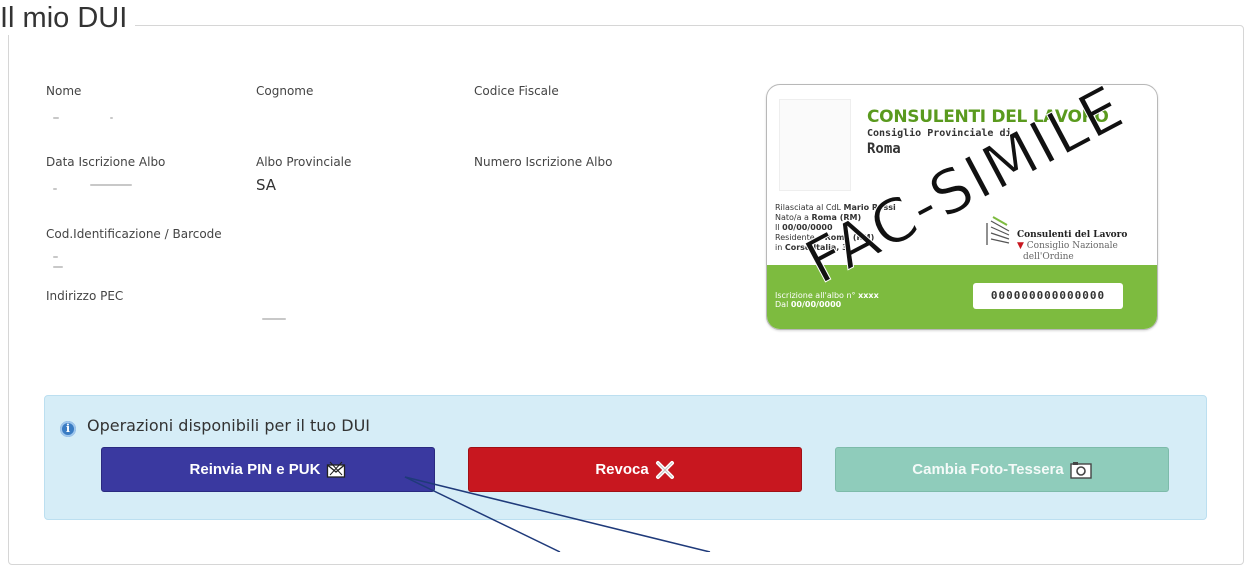 The image size is (1245, 565). What do you see at coordinates (815, 145) in the screenshot?
I see `card-photo-placeholder` at bounding box center [815, 145].